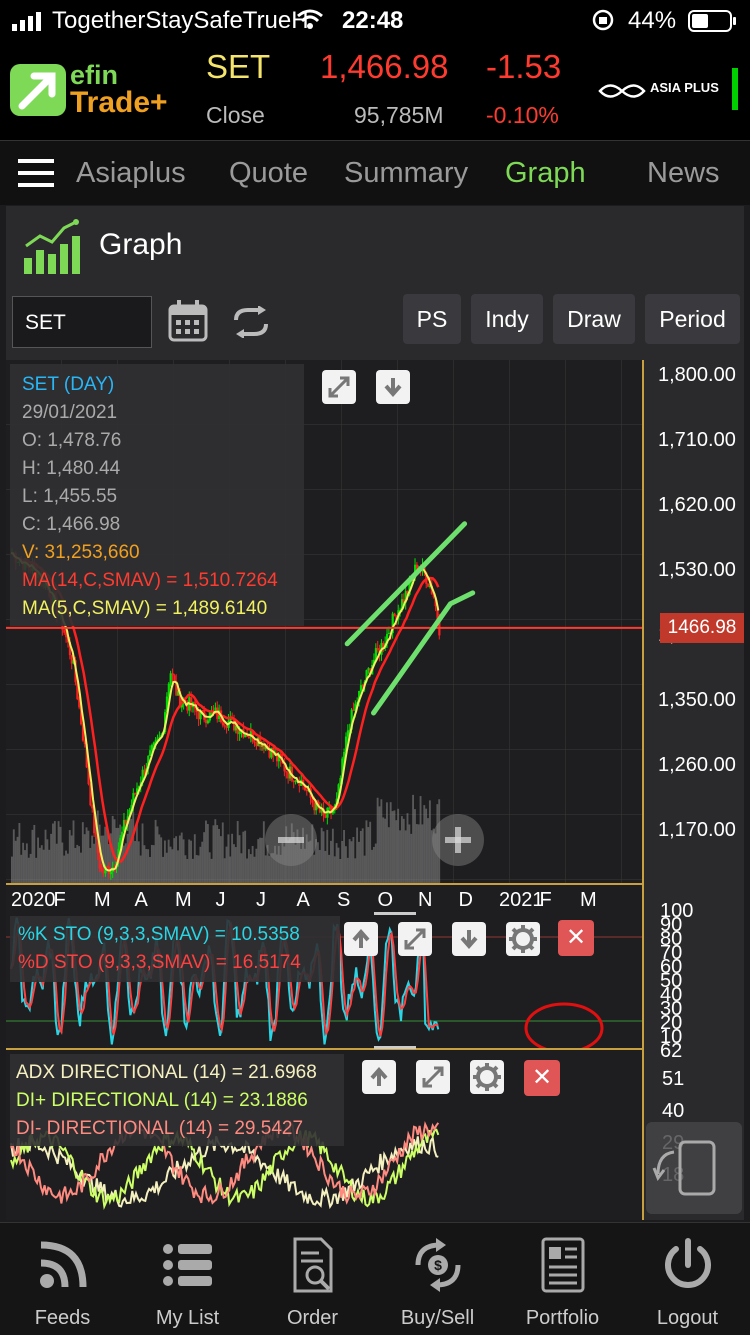  I want to click on ps-button: PS, so click(432, 319).